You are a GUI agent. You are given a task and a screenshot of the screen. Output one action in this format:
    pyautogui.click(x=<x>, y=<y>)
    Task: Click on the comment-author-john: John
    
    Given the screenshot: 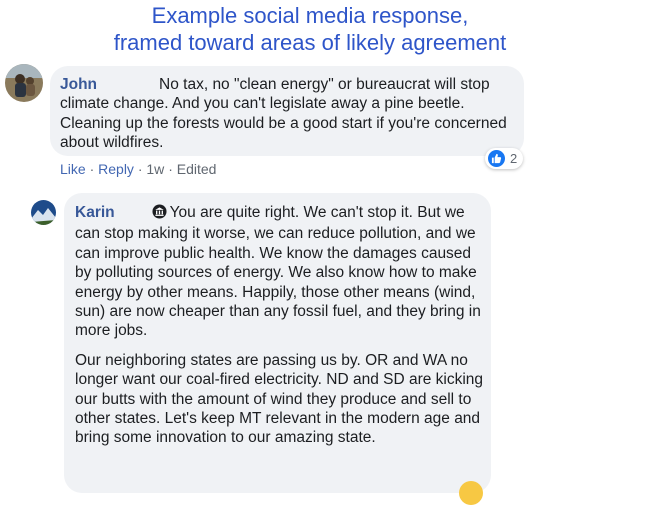 What is the action you would take?
    pyautogui.click(x=78, y=84)
    